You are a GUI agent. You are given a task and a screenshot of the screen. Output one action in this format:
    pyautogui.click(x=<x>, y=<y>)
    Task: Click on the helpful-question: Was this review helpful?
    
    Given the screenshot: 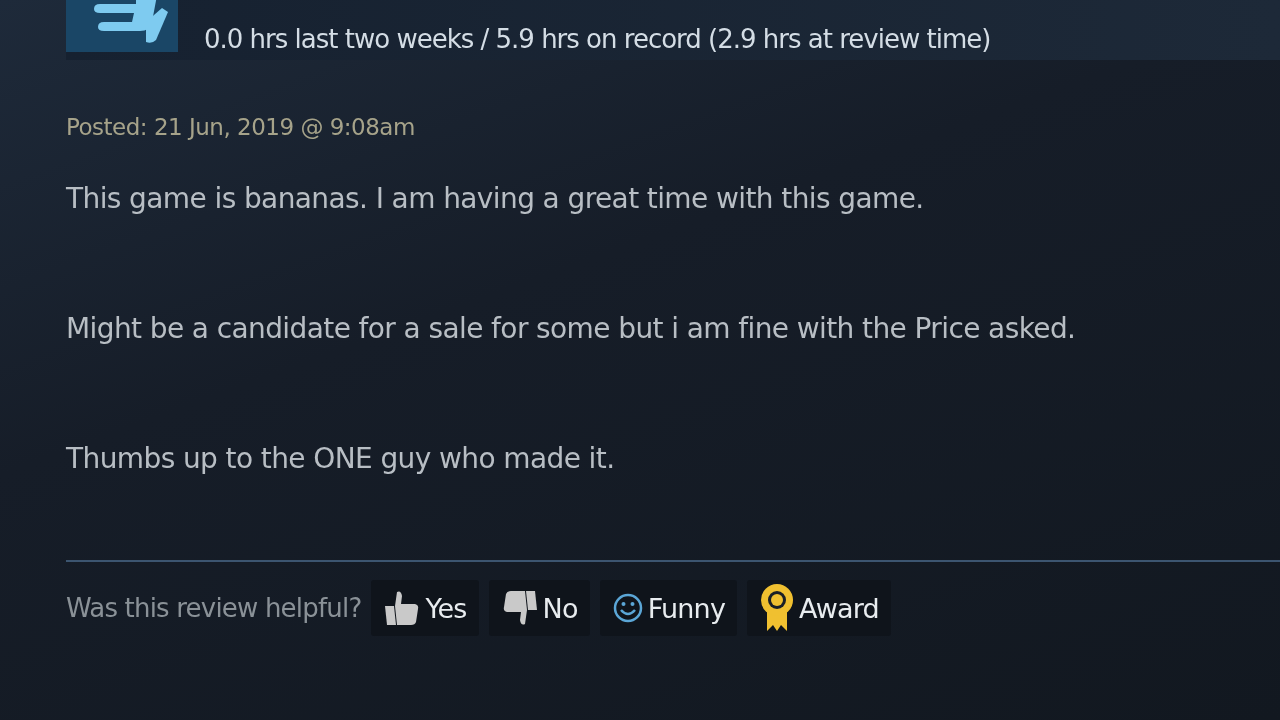 What is the action you would take?
    pyautogui.click(x=214, y=608)
    